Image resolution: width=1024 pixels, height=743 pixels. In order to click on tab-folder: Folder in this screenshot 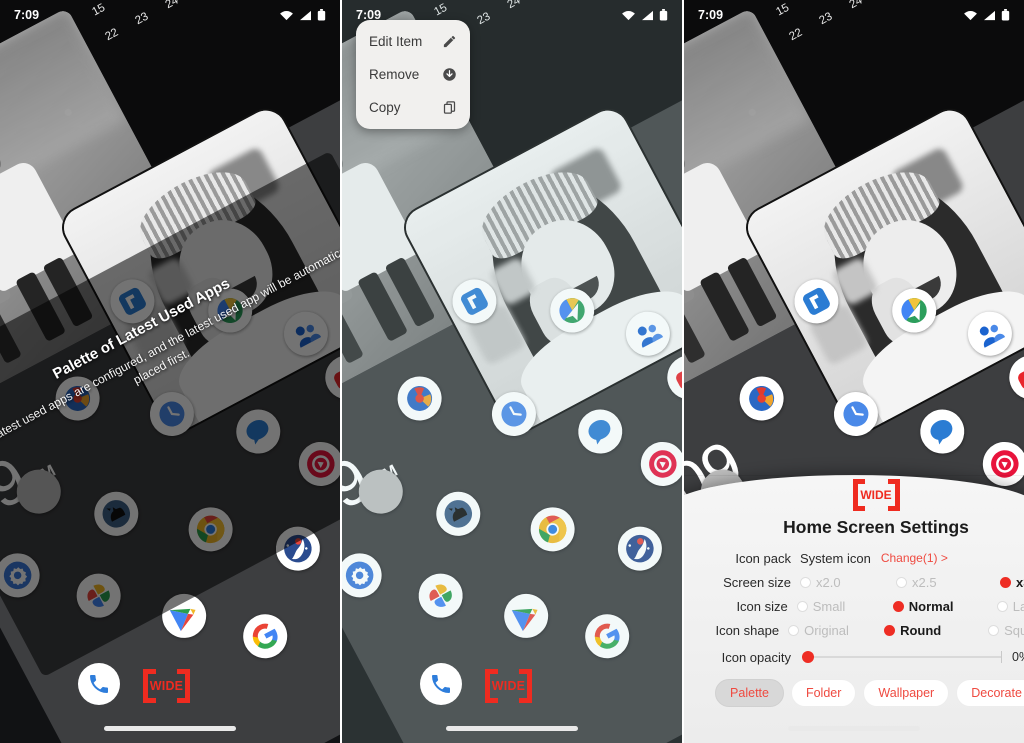, I will do `click(823, 693)`.